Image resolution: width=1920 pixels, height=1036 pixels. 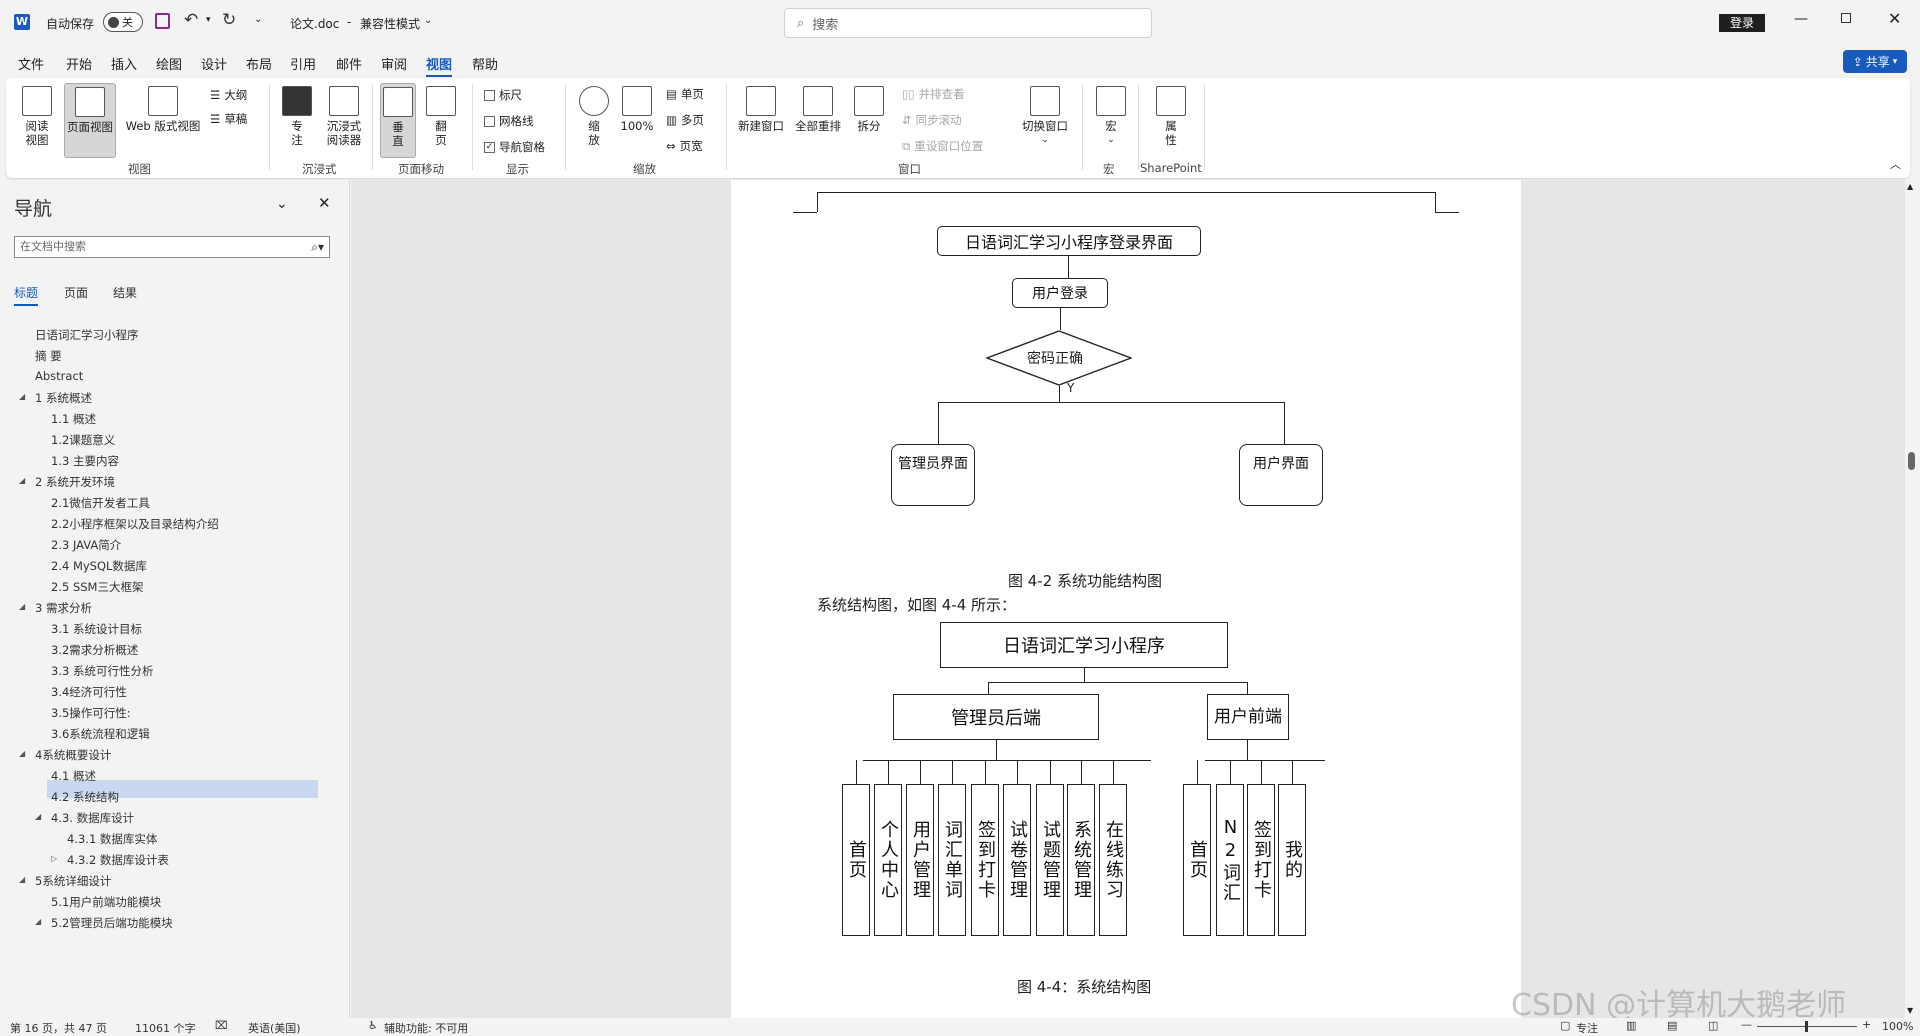 I want to click on nav-heading-item: 4.3.1 数据库实体, so click(x=112, y=839).